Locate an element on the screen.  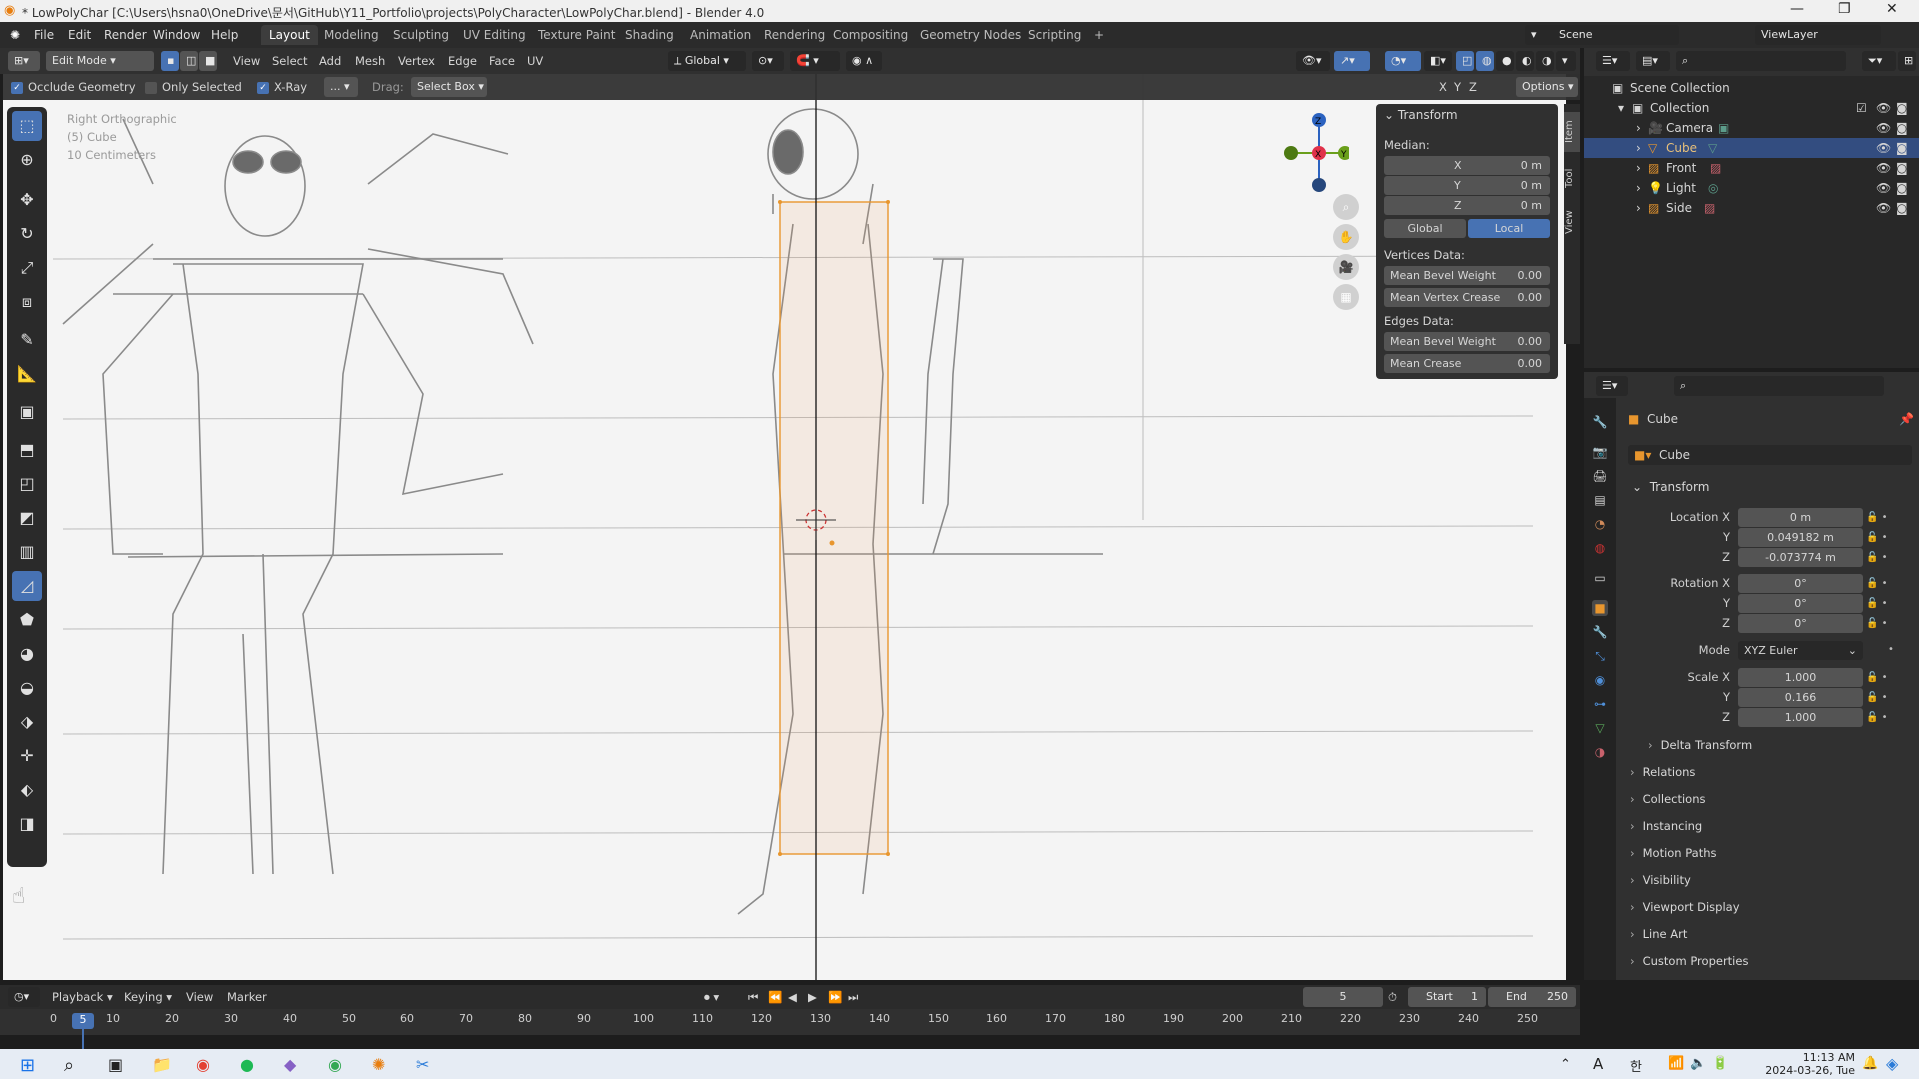
pivot-icon: ⊙▾ is located at coordinates (768, 61).